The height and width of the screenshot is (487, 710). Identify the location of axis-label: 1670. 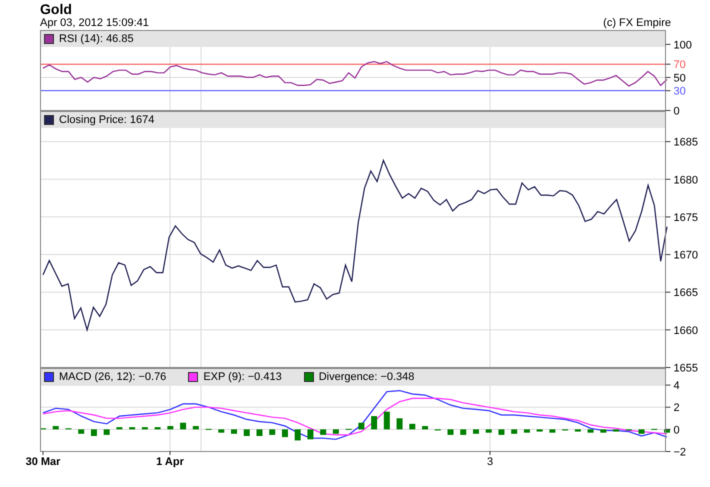
(686, 256).